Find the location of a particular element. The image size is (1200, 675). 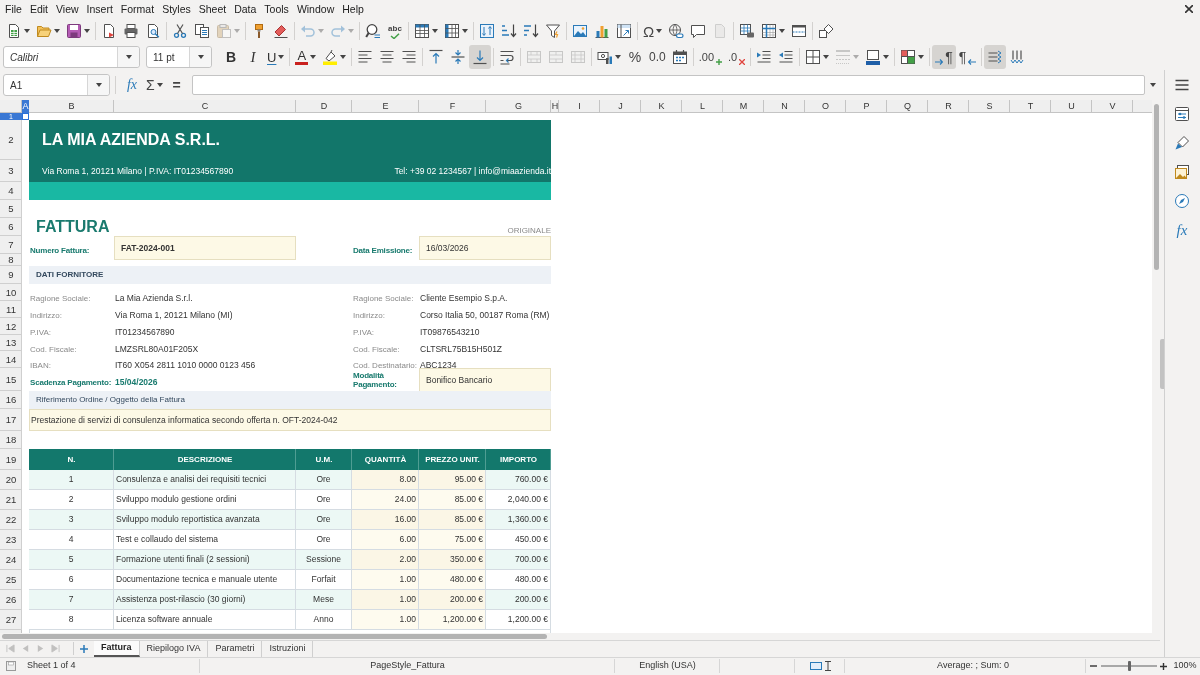

row-header: 16 is located at coordinates (11, 400).